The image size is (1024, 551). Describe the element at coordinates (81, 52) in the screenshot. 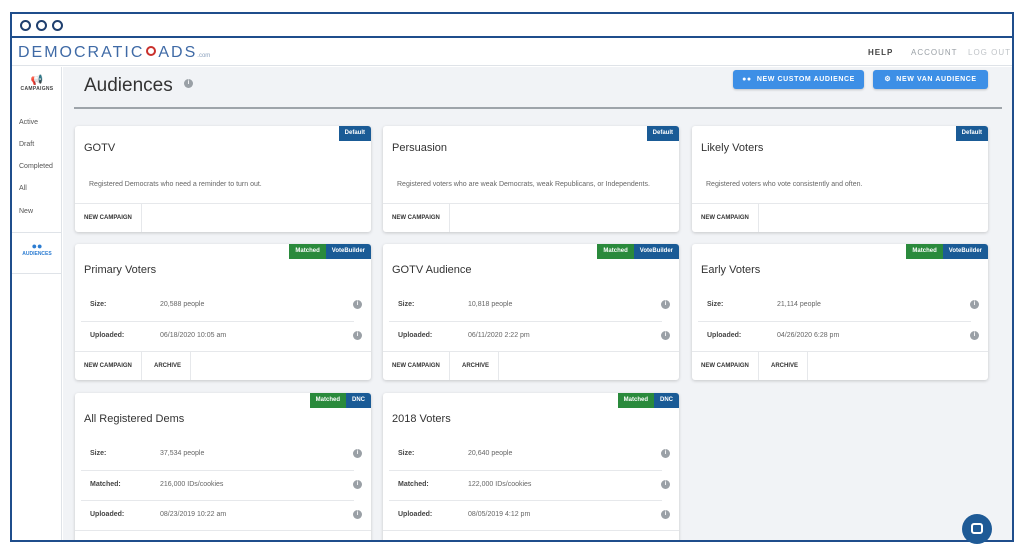

I see `brand-name-left: DEMOCRATIC` at that location.